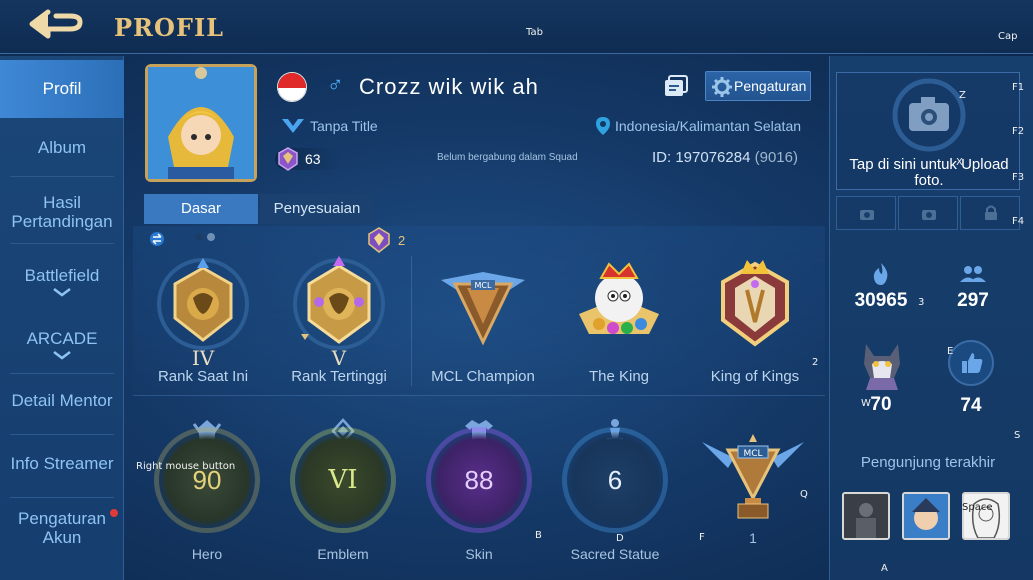 The width and height of the screenshot is (1033, 580). I want to click on level-crest-icon, so click(288, 159).